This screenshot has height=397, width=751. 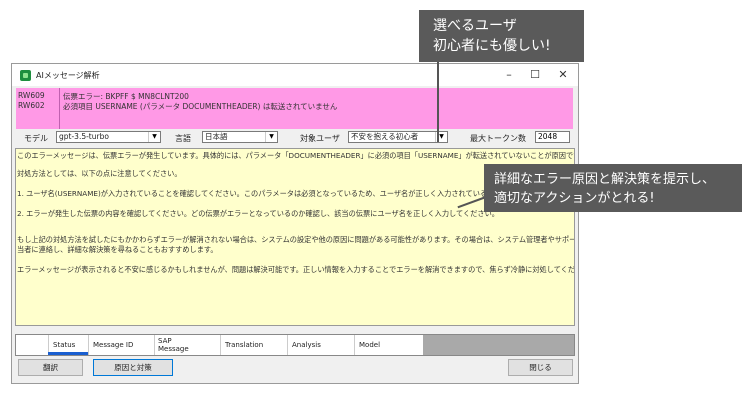 I want to click on message-code: RW602, so click(x=31, y=105).